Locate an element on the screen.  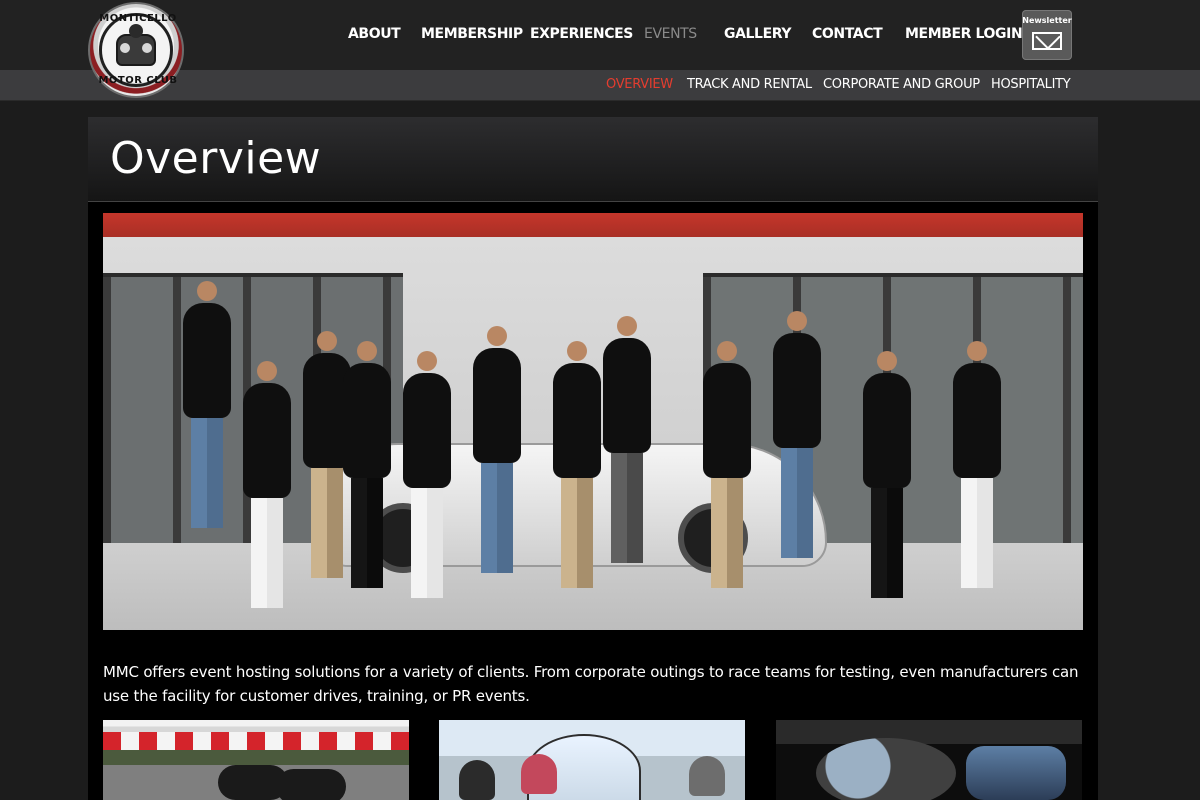
nav-about: ABOUT is located at coordinates (374, 34).